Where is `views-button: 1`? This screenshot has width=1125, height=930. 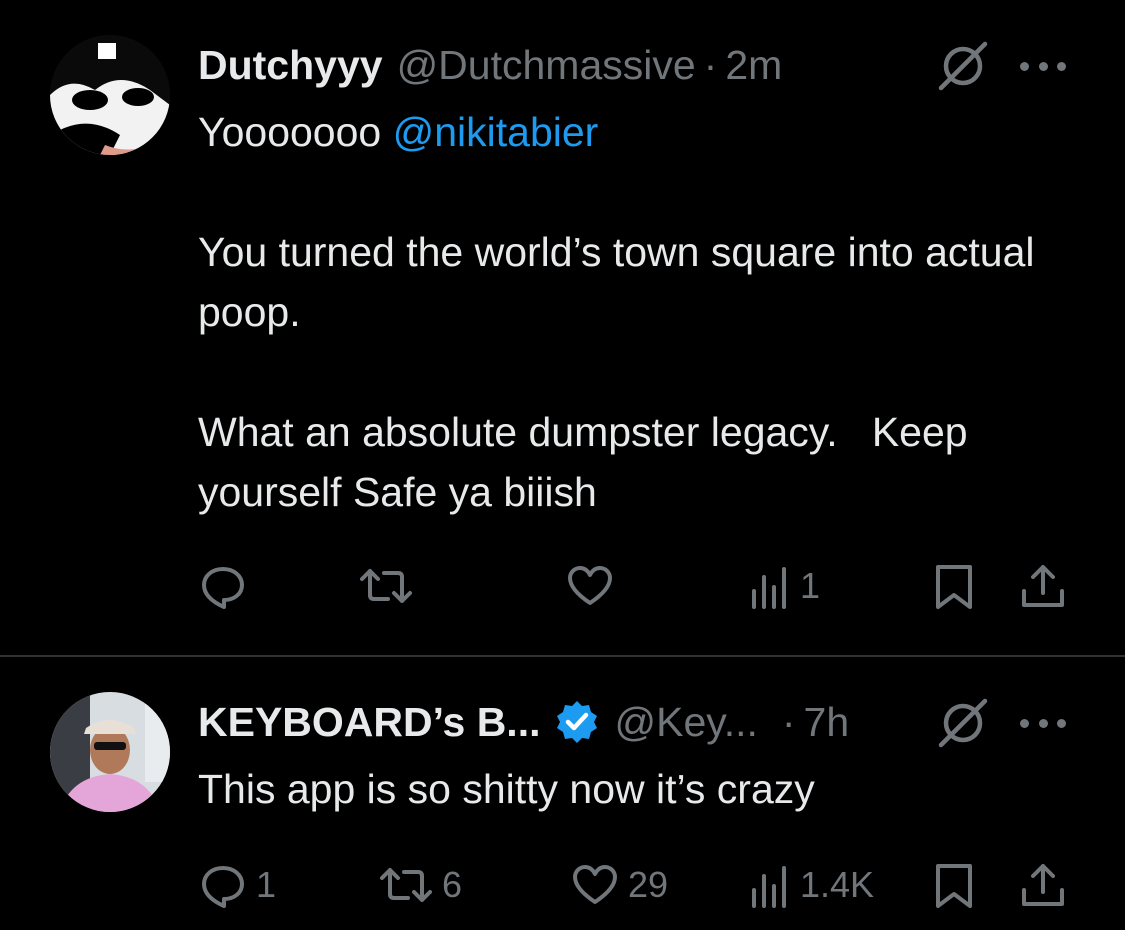 views-button: 1 is located at coordinates (784, 586).